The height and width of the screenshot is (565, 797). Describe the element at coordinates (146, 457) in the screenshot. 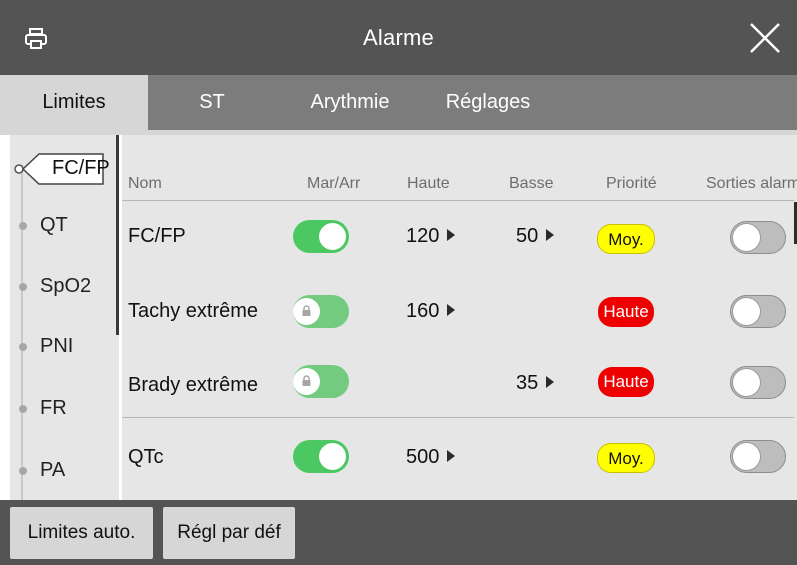

I see `row-name: QTc` at that location.